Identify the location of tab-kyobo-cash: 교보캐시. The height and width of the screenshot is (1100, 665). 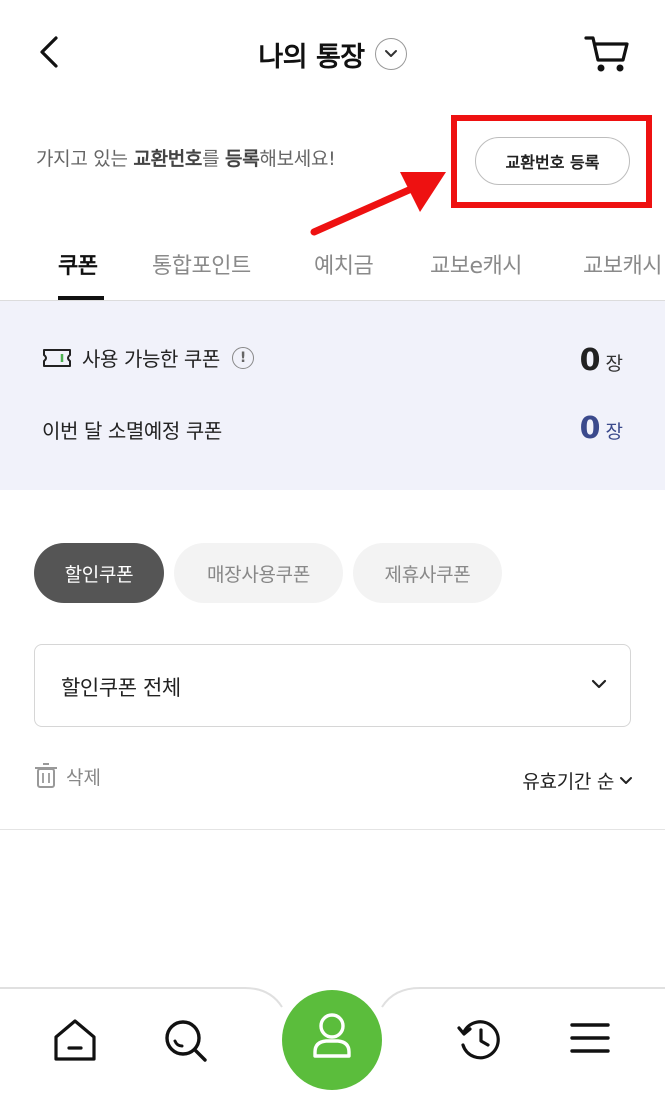
(622, 264).